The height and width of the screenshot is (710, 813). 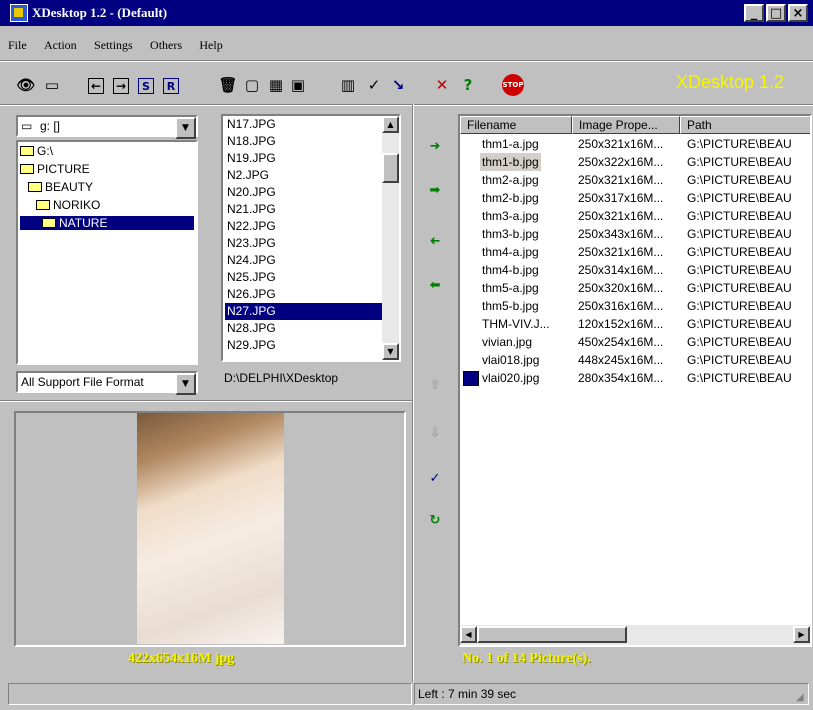 What do you see at coordinates (800, 697) in the screenshot?
I see `resize-grip-icon: ◢` at bounding box center [800, 697].